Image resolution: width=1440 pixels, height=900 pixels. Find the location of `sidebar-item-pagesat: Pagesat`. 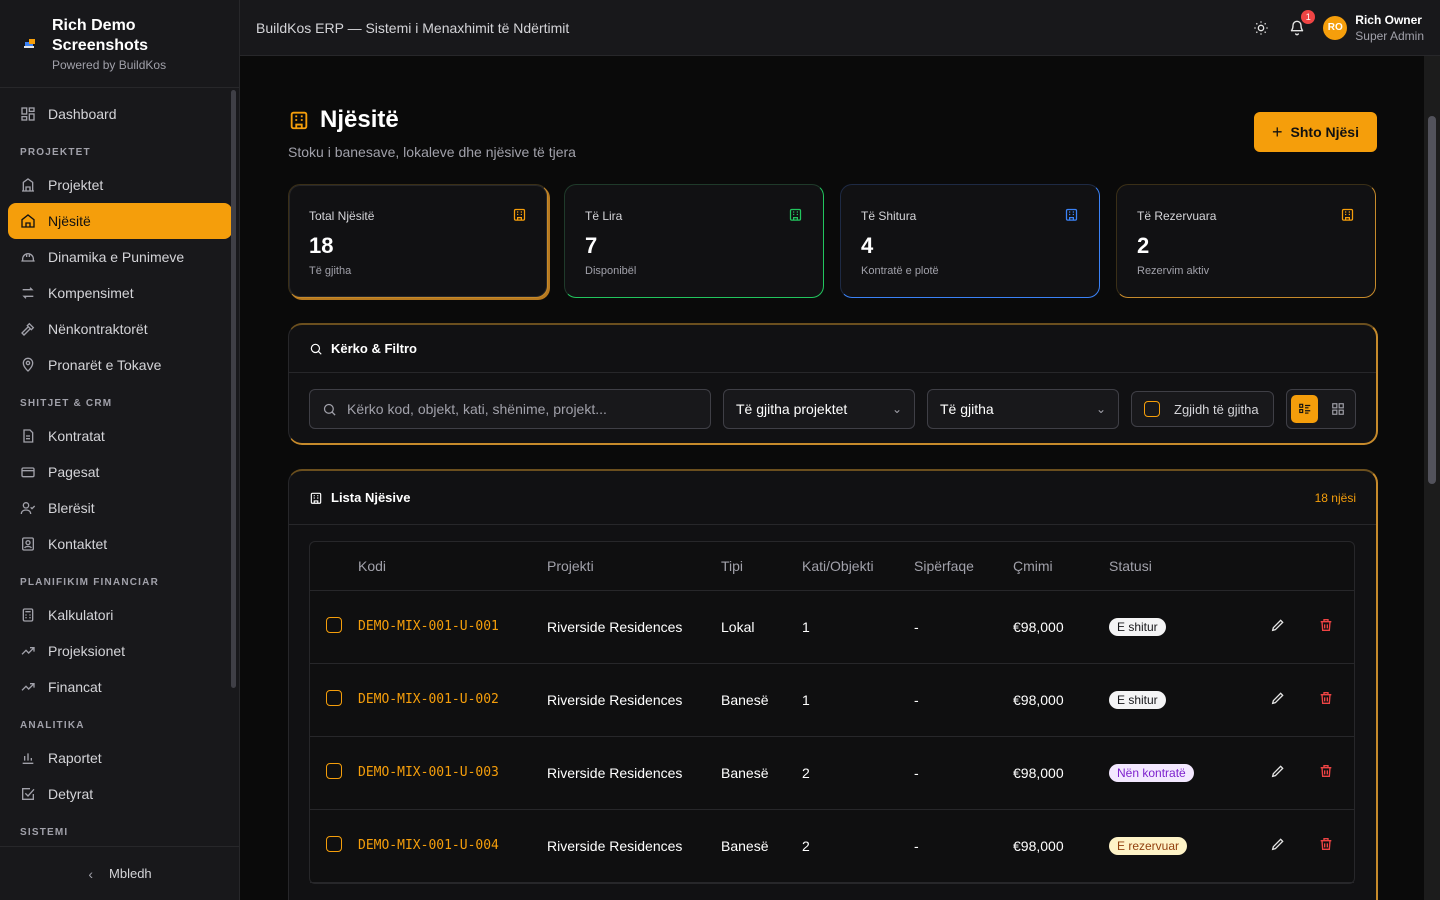

sidebar-item-pagesat: Pagesat is located at coordinates (120, 472).